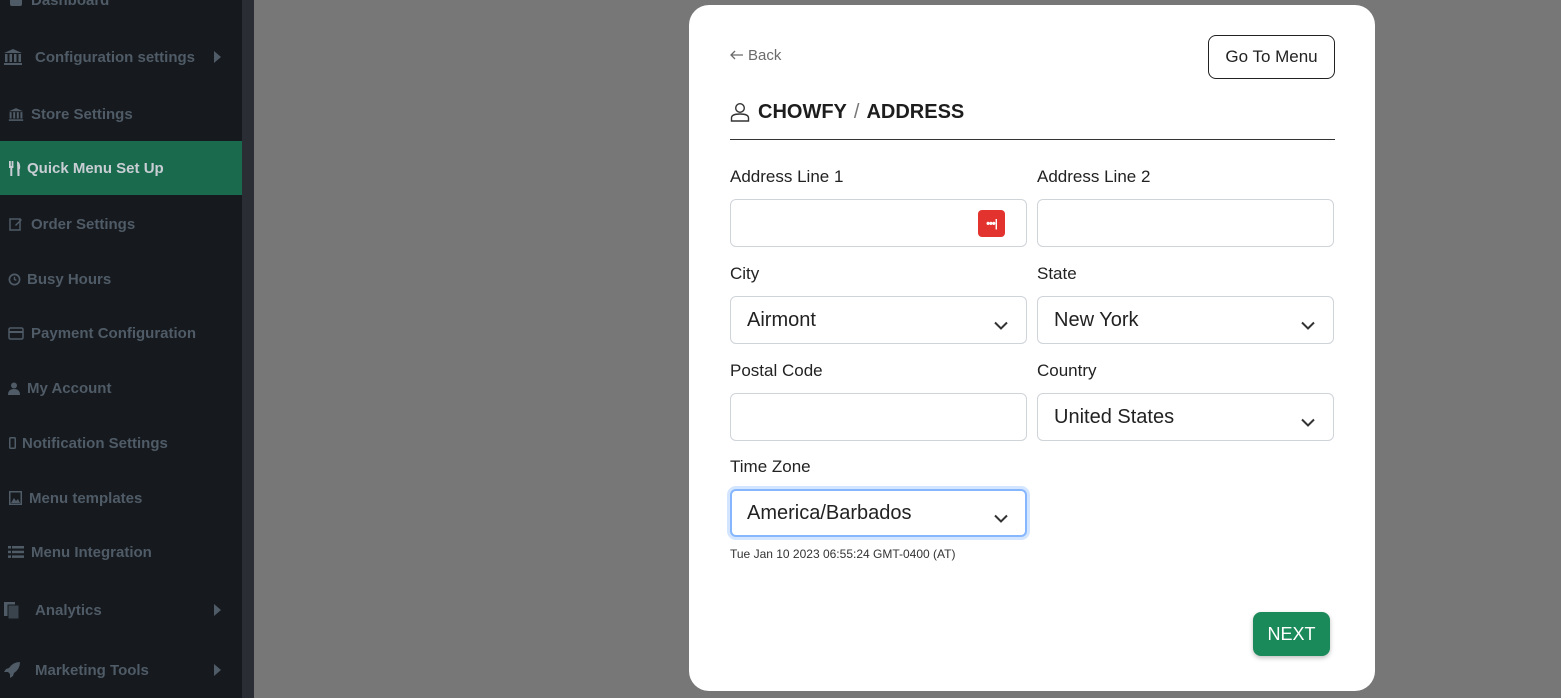 This screenshot has height=698, width=1561. Describe the element at coordinates (1185, 223) in the screenshot. I see `address-line2-input` at that location.